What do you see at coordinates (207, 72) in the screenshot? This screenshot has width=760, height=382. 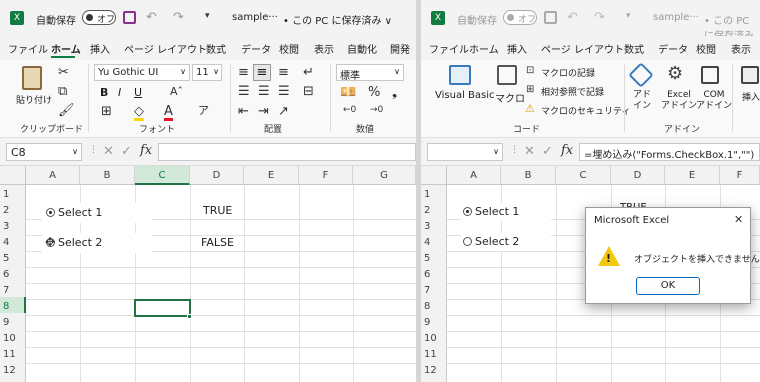 I see `font-size-select: 11 ∨` at bounding box center [207, 72].